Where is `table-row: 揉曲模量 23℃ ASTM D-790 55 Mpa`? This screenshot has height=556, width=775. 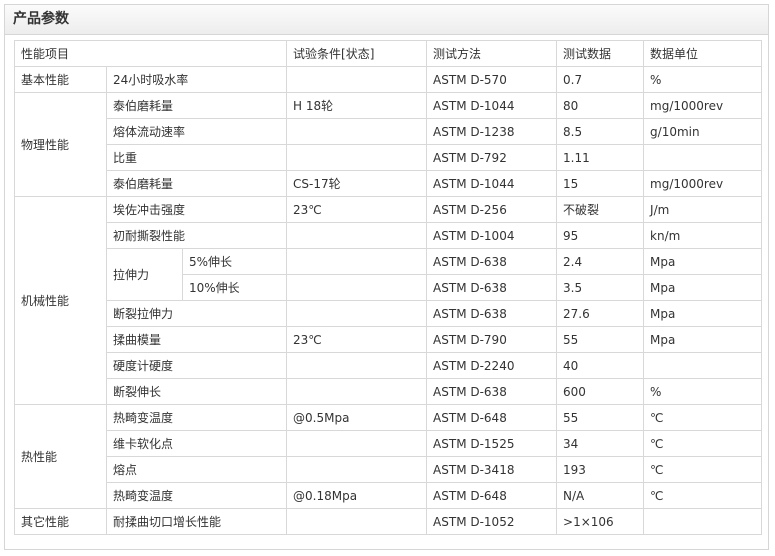
table-row: 揉曲模量 23℃ ASTM D-790 55 Mpa is located at coordinates (389, 339).